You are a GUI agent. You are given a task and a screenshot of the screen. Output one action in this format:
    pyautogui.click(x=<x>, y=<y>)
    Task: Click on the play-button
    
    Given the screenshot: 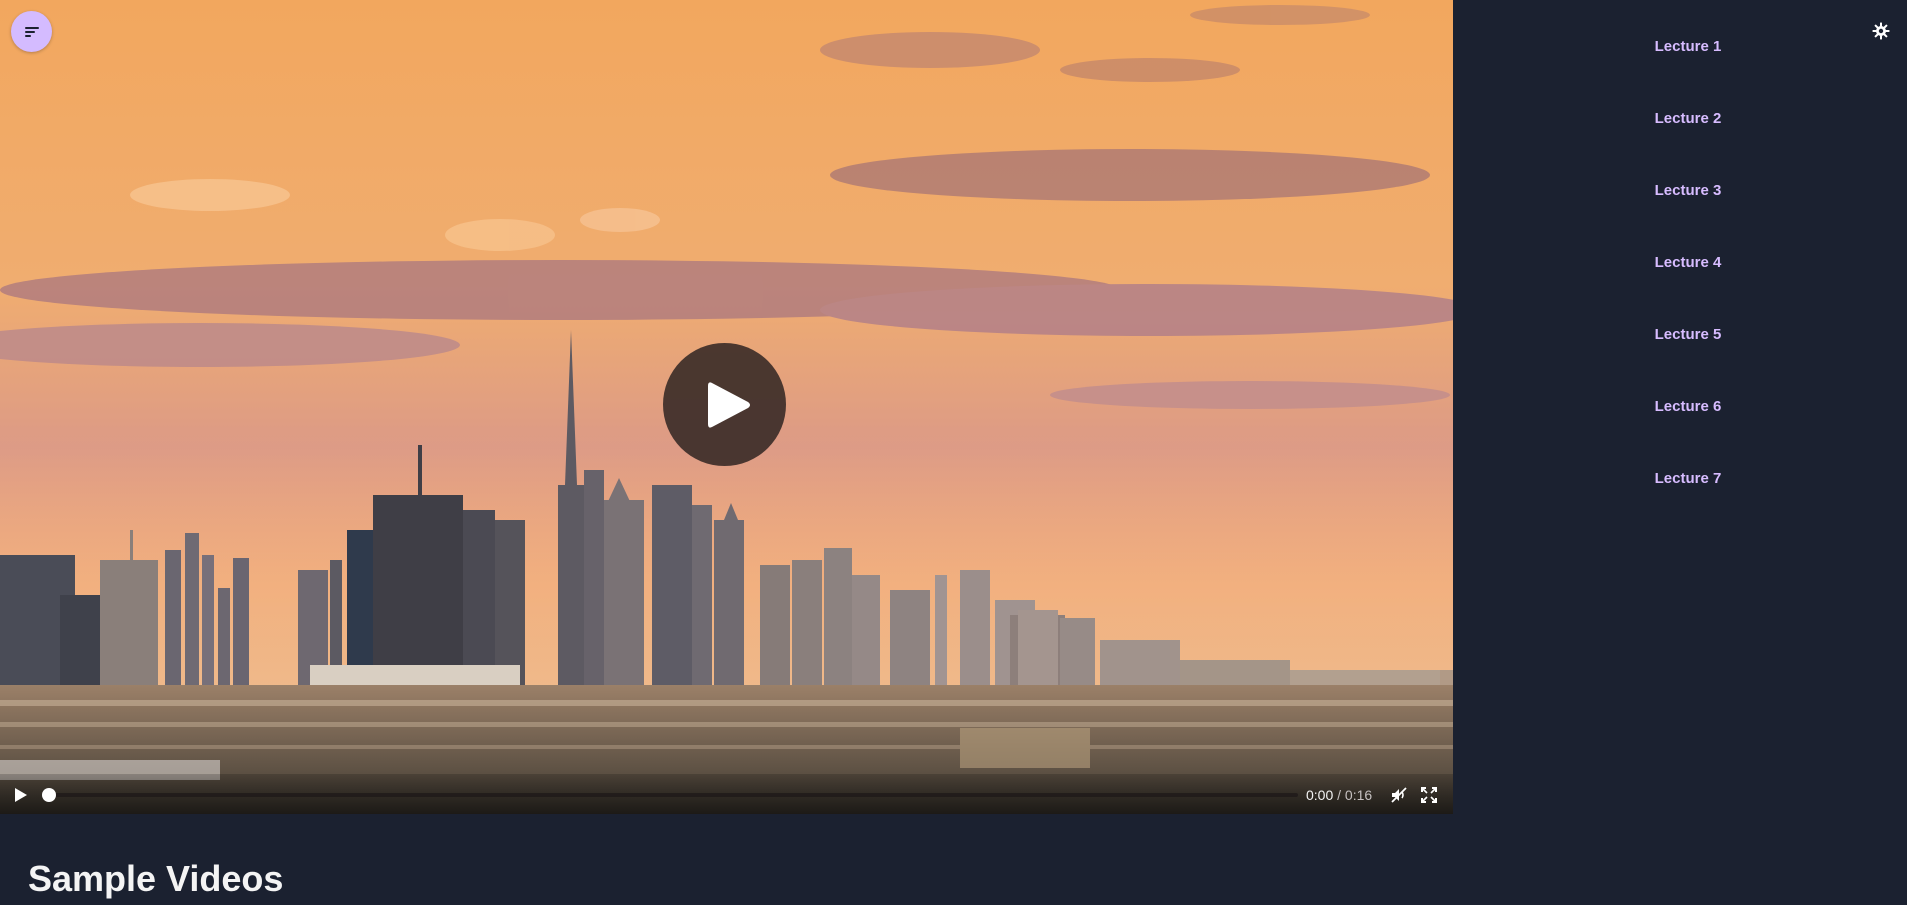 What is the action you would take?
    pyautogui.click(x=21, y=795)
    